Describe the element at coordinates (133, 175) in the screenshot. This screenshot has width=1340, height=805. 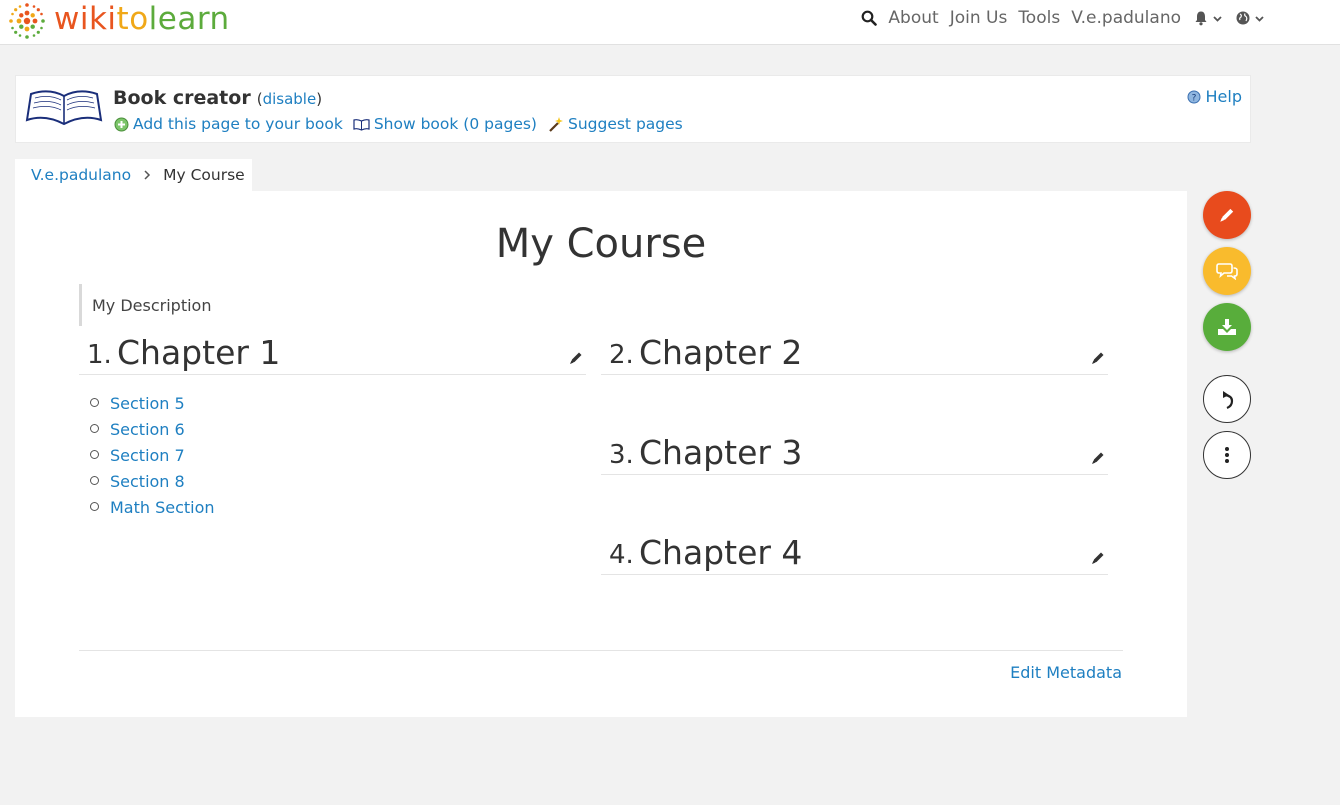
I see `breadcrumb: V.e.padulano My Course` at that location.